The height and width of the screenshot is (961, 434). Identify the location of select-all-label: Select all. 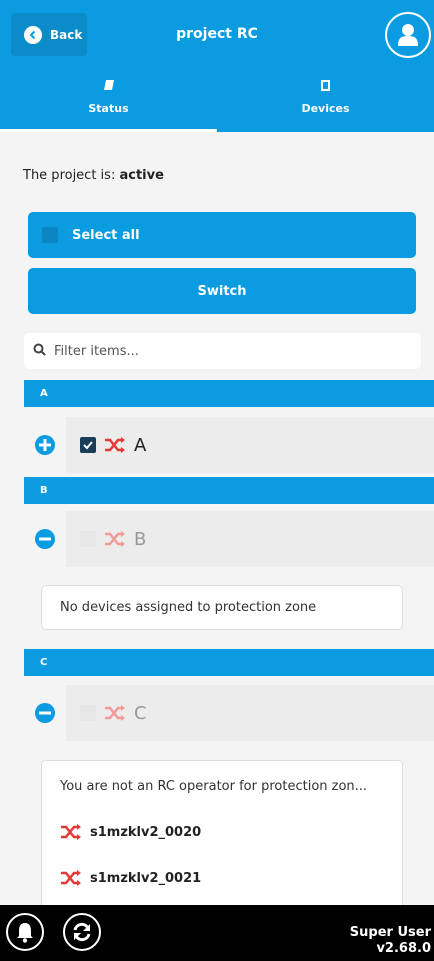
(106, 235).